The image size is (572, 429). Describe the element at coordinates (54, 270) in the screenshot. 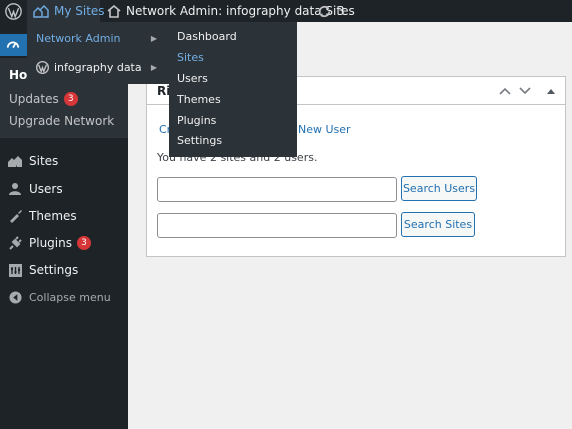

I see `sidebar-item-label: Settings` at that location.